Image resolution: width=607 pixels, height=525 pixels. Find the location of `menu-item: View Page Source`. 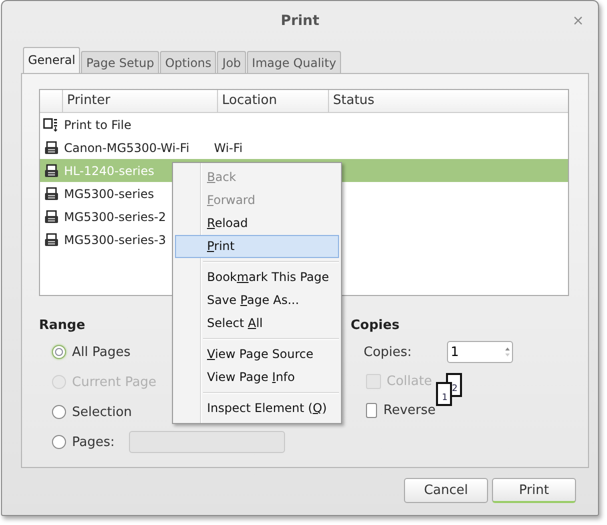

menu-item: View Page Source is located at coordinates (257, 354).